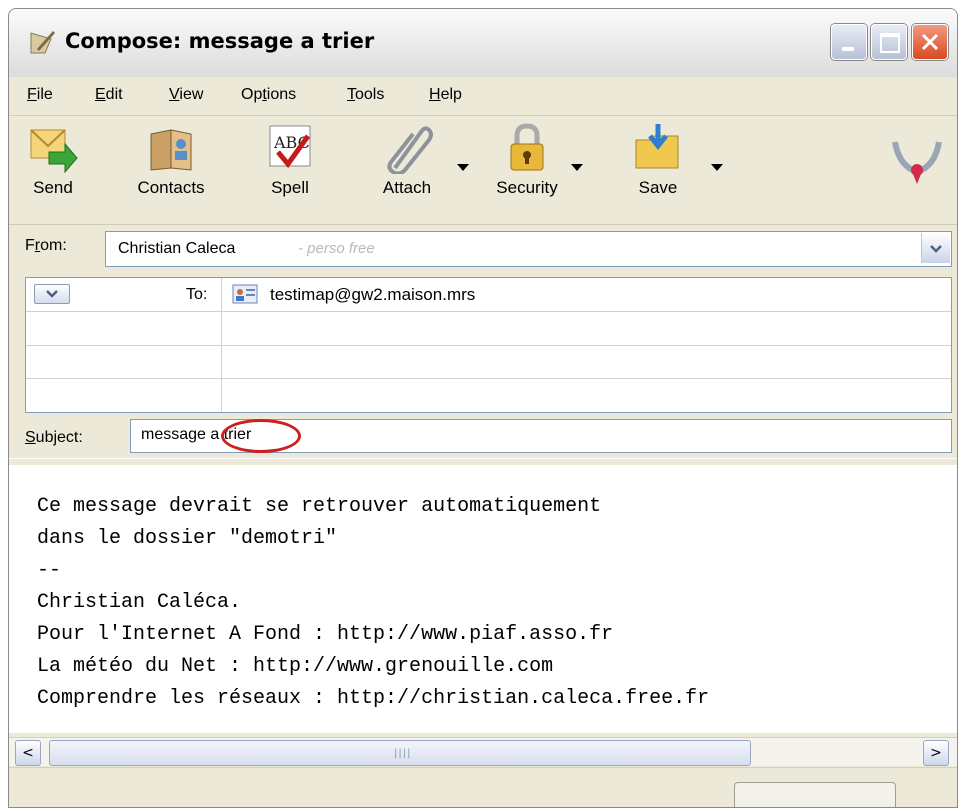 This screenshot has height=809, width=961. I want to click on spell-icon: ABC, so click(290, 147).